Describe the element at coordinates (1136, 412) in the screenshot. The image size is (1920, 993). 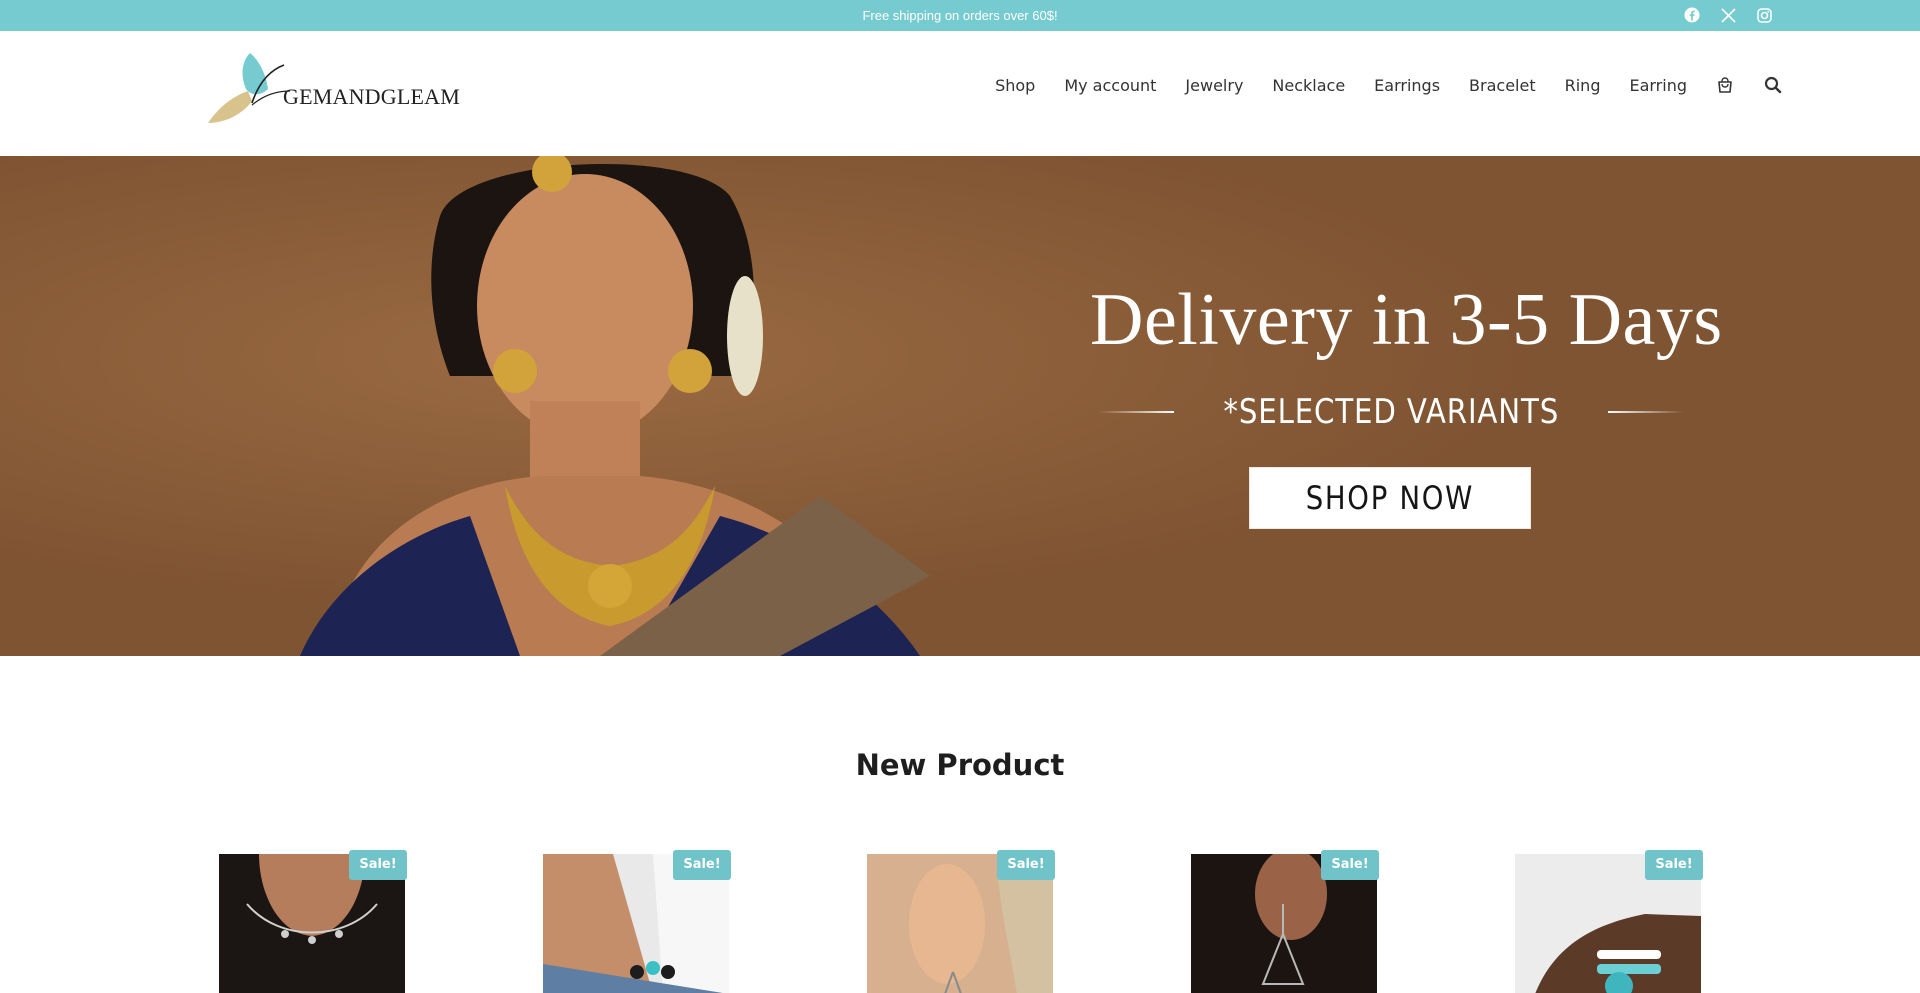
I see `hero-divider-left` at that location.